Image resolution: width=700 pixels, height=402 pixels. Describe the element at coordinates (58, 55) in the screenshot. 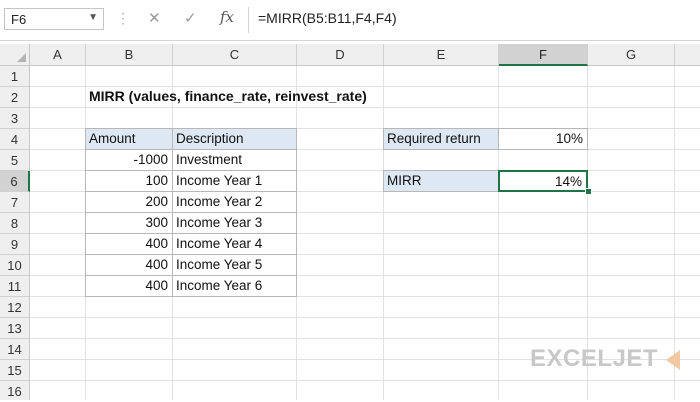

I see `column-header-a: A` at that location.